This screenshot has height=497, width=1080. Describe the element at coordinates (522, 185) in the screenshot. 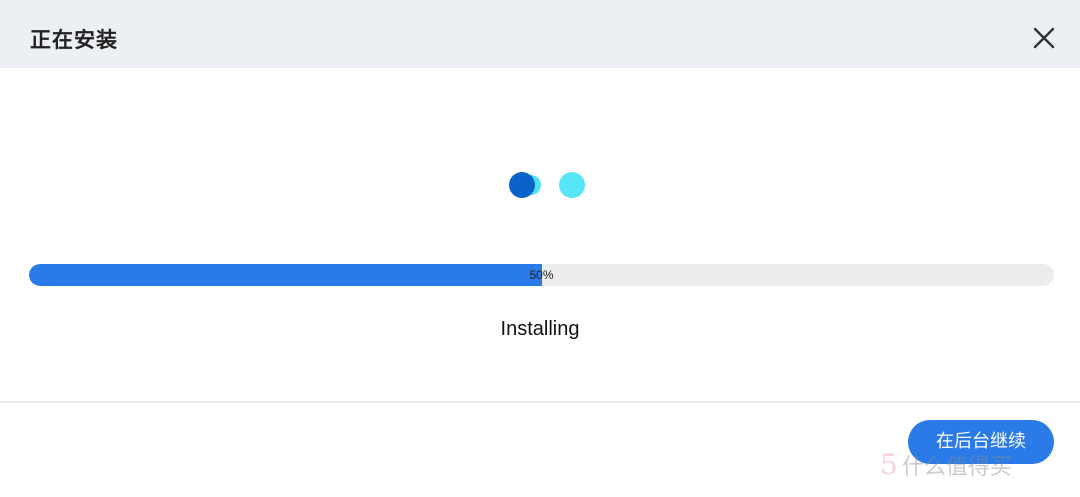

I see `spinner-dot-primary` at that location.